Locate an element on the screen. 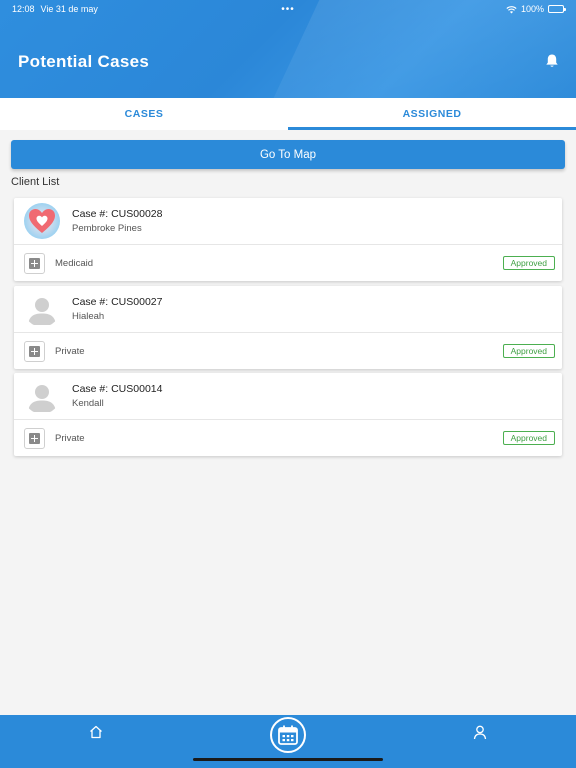 This screenshot has height=768, width=576. case-city: Kendall is located at coordinates (88, 403).